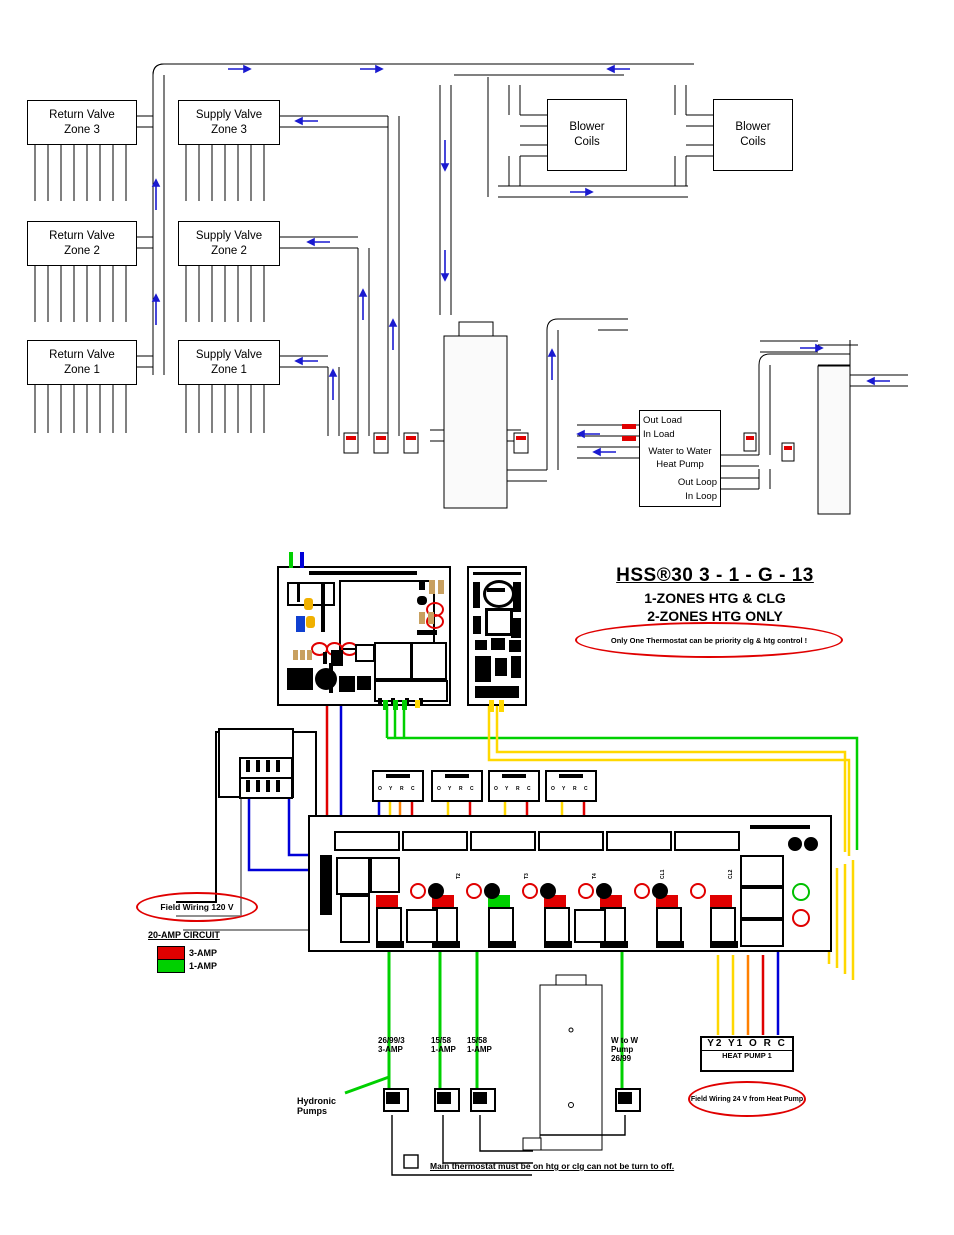  What do you see at coordinates (203, 966) in the screenshot?
I see `legend-label-1amp: 1-AMP` at bounding box center [203, 966].